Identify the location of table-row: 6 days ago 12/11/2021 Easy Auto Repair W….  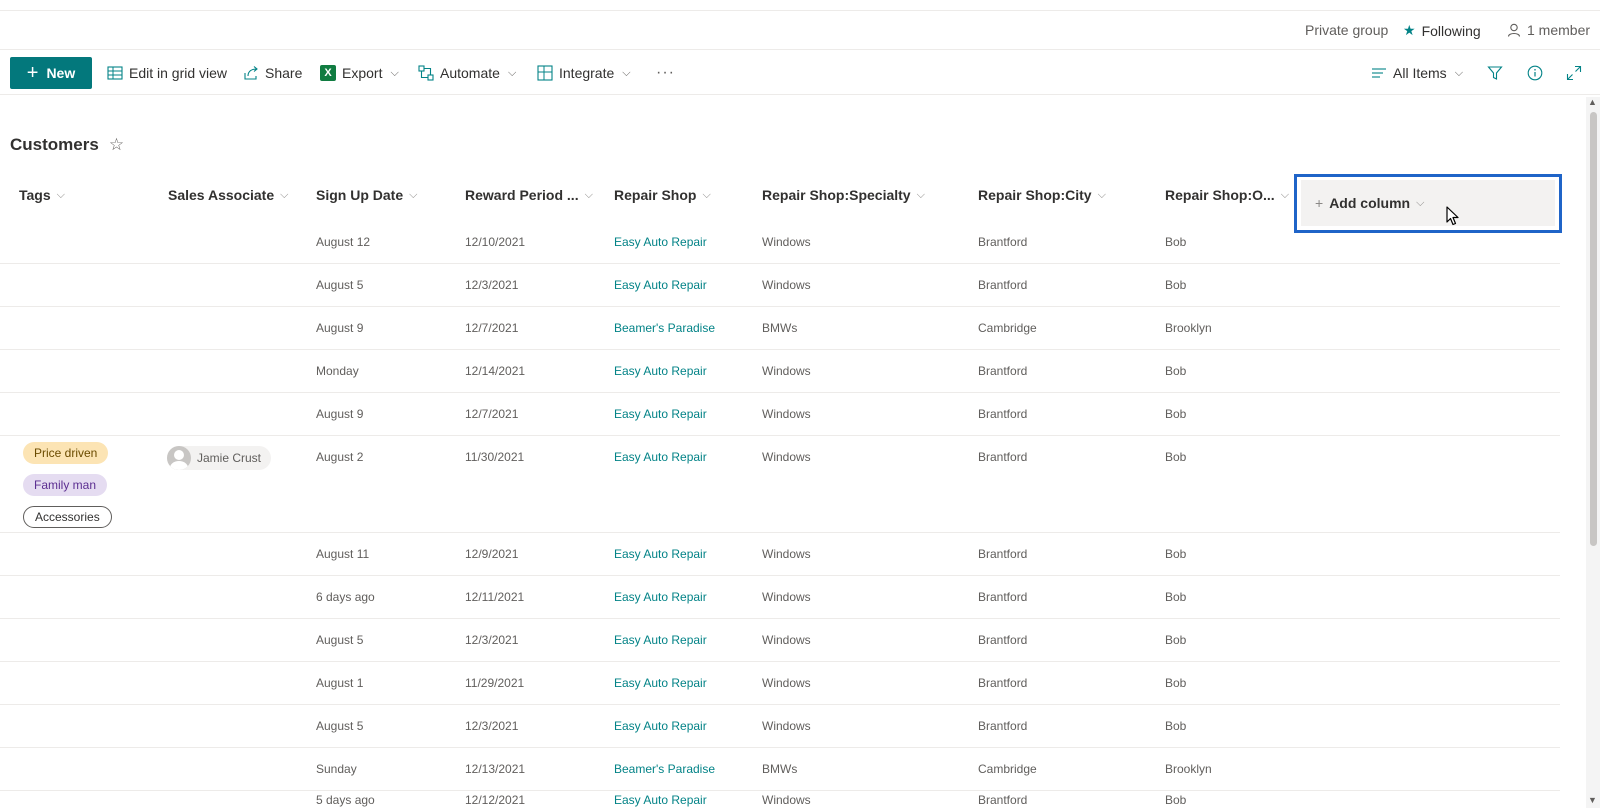
(780, 597).